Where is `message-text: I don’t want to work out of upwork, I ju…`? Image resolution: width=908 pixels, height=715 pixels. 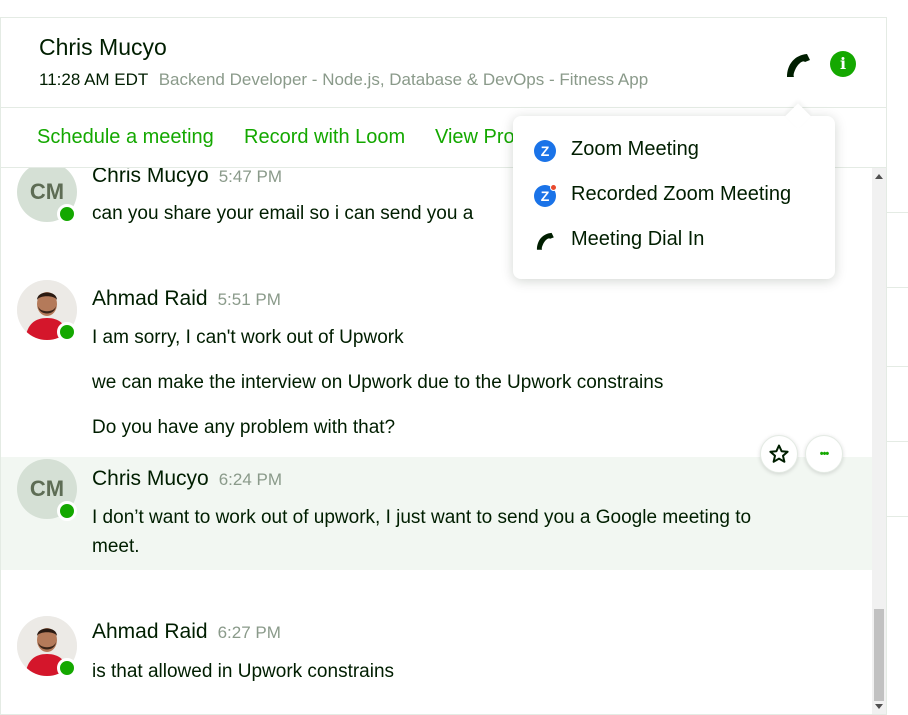
message-text: I don’t want to work out of upwork, I ju… is located at coordinates (422, 517).